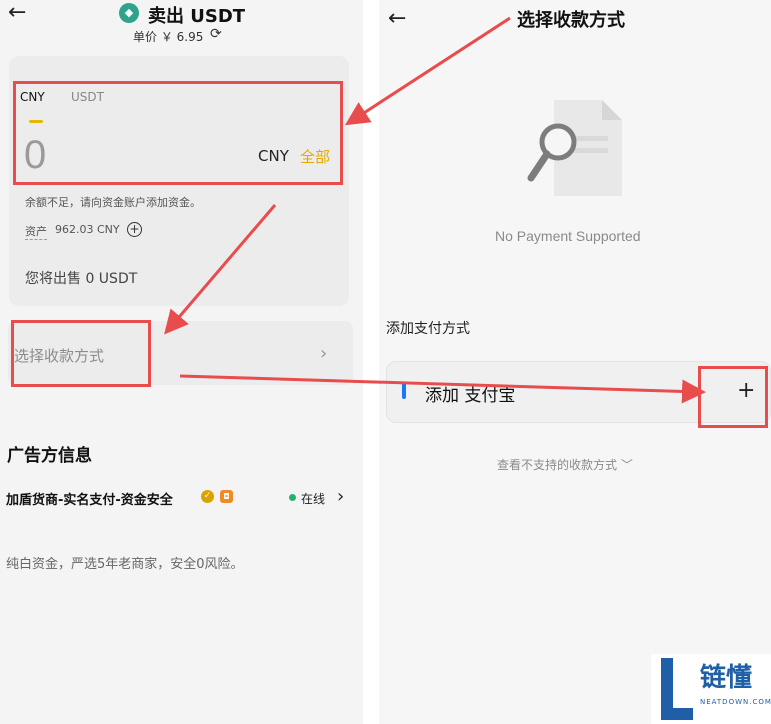  I want to click on watermark-text: 链懂, so click(726, 678).